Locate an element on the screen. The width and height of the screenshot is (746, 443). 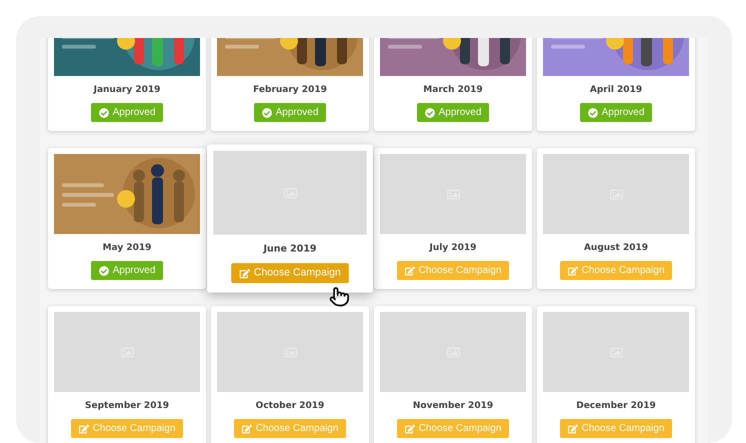
month-label: January 2019 is located at coordinates (127, 90).